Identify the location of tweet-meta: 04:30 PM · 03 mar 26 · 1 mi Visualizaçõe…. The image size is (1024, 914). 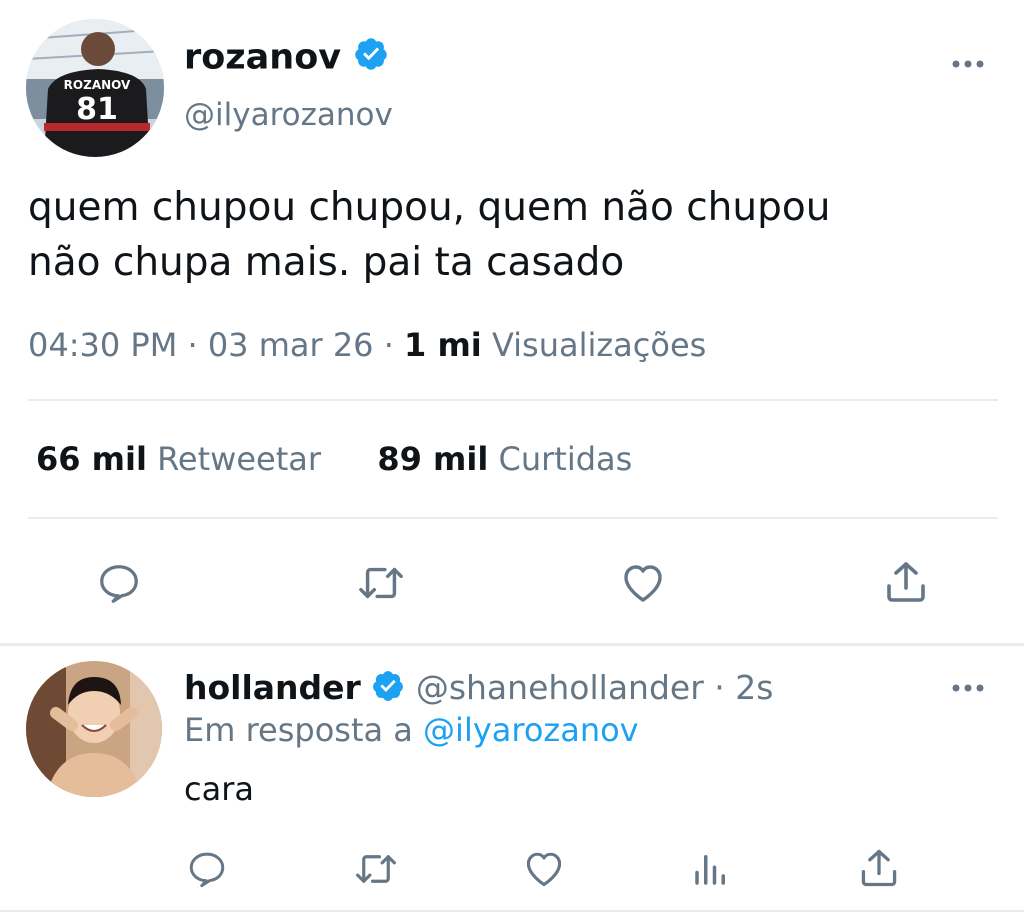
(367, 345).